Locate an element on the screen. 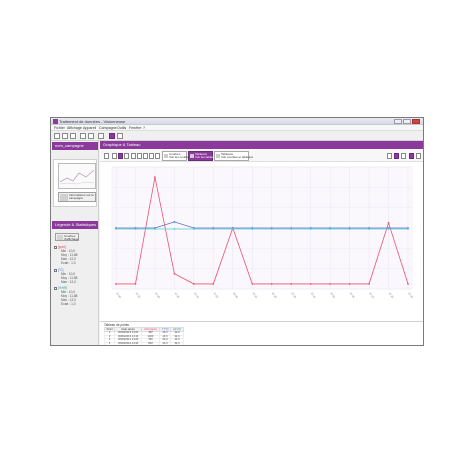  stat-row: Max : 12,0 is located at coordinates (68, 282).